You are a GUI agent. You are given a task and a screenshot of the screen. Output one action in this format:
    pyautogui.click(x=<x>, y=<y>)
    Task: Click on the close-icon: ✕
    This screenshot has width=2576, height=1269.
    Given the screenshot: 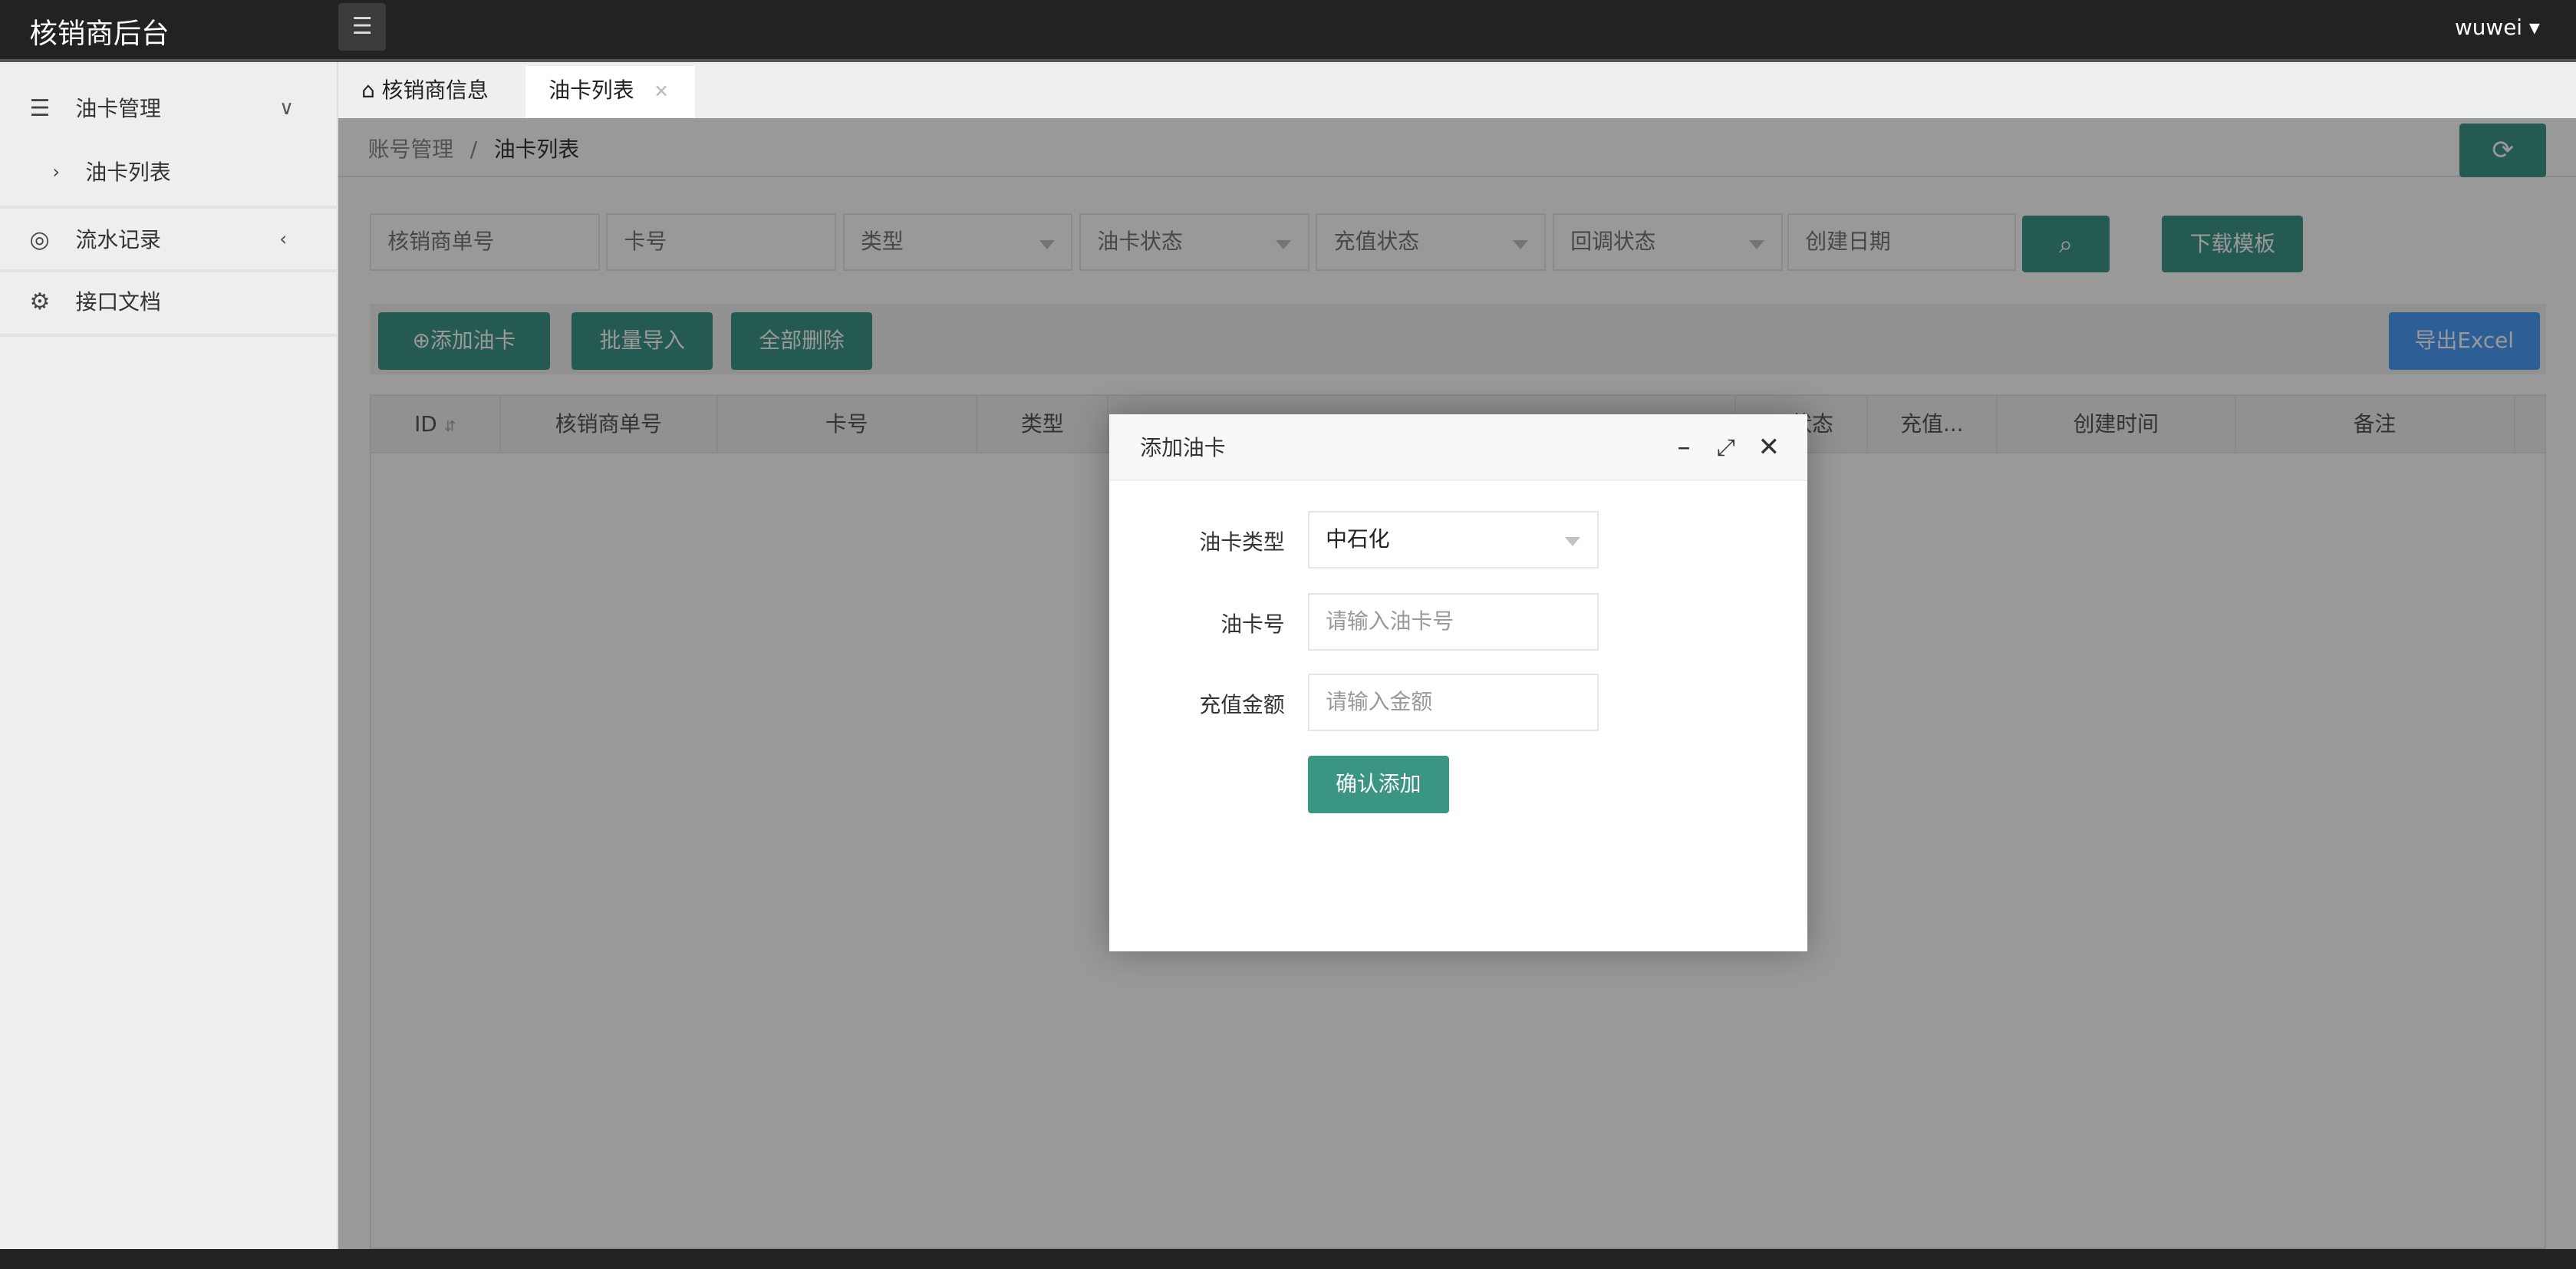 What is the action you would take?
    pyautogui.click(x=1768, y=448)
    